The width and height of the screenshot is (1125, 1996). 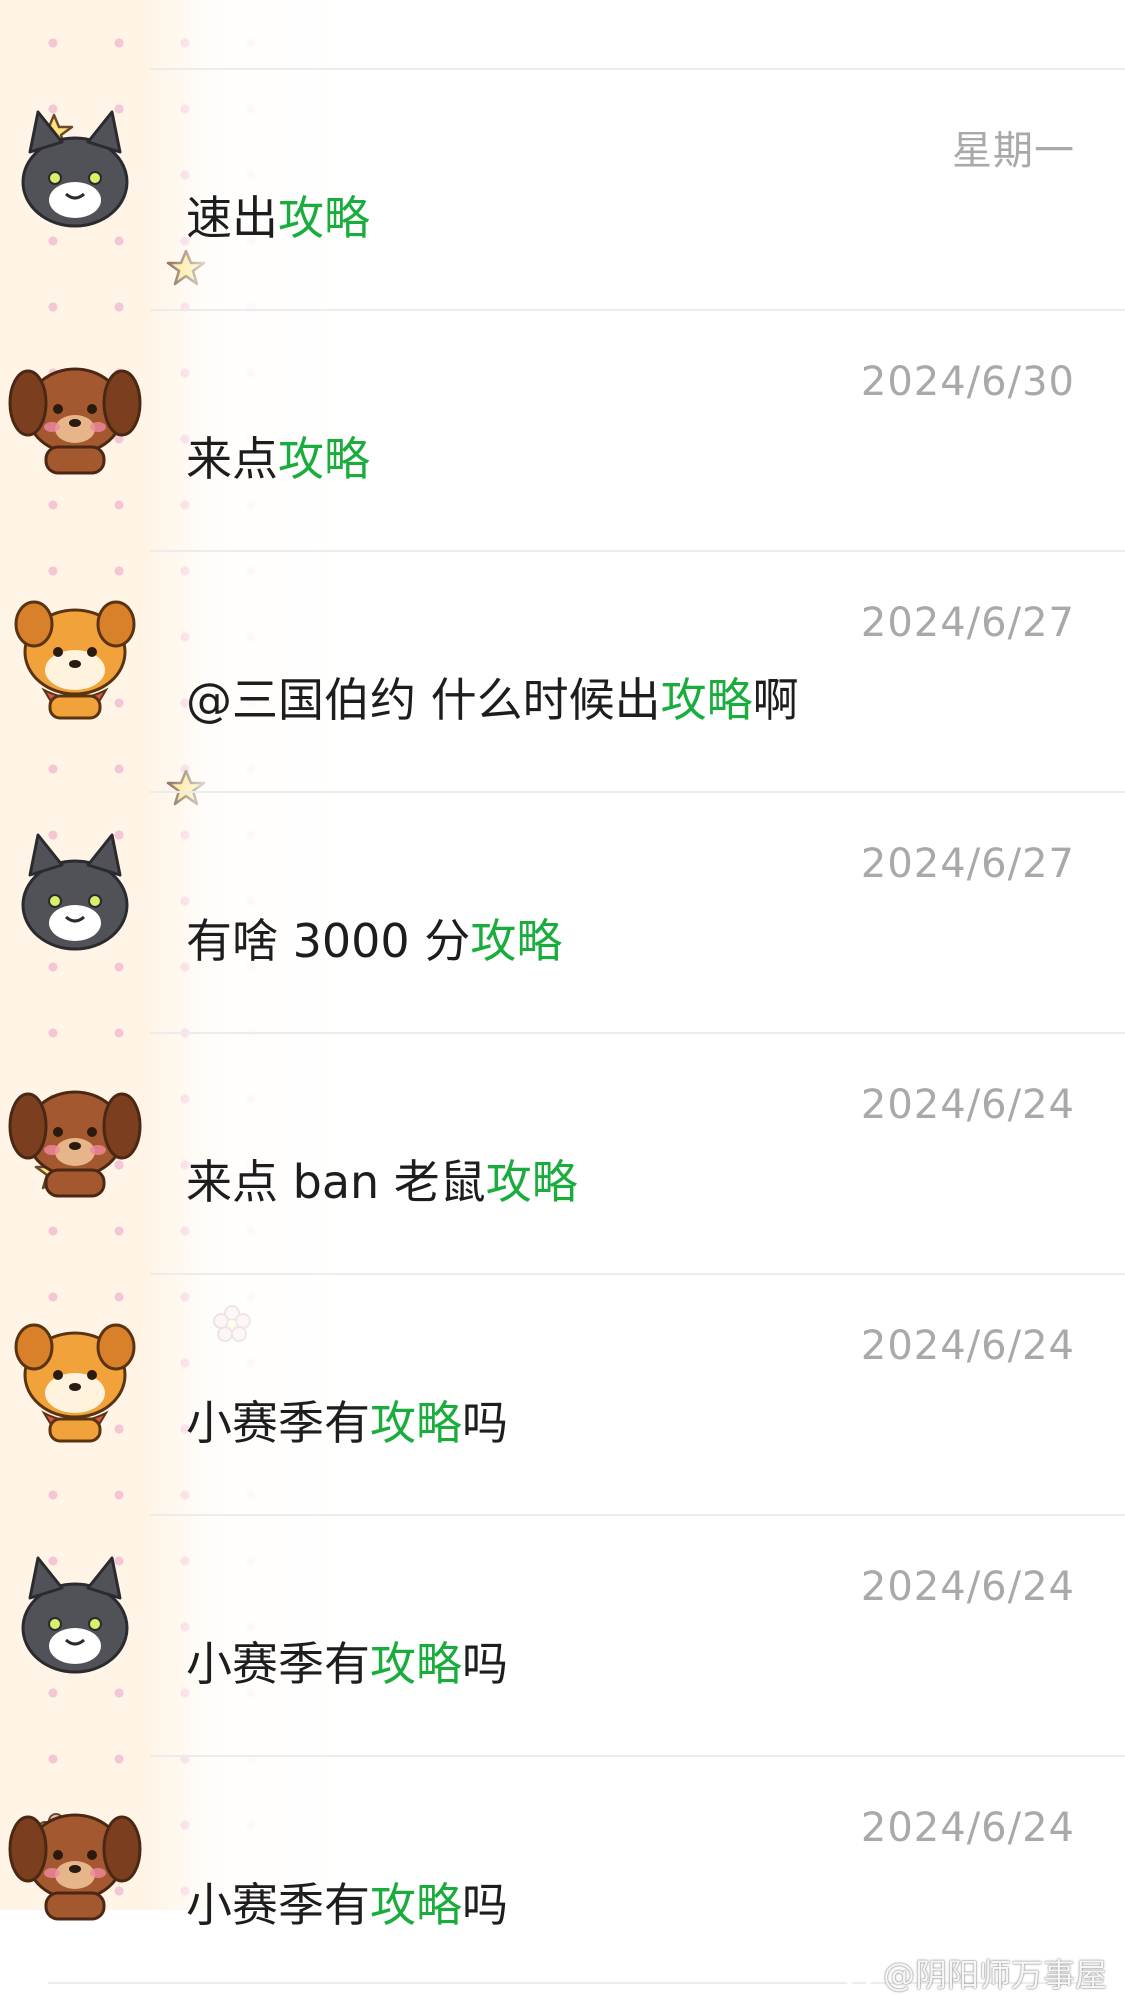 I want to click on message-preview: 来点攻略, so click(x=278, y=456).